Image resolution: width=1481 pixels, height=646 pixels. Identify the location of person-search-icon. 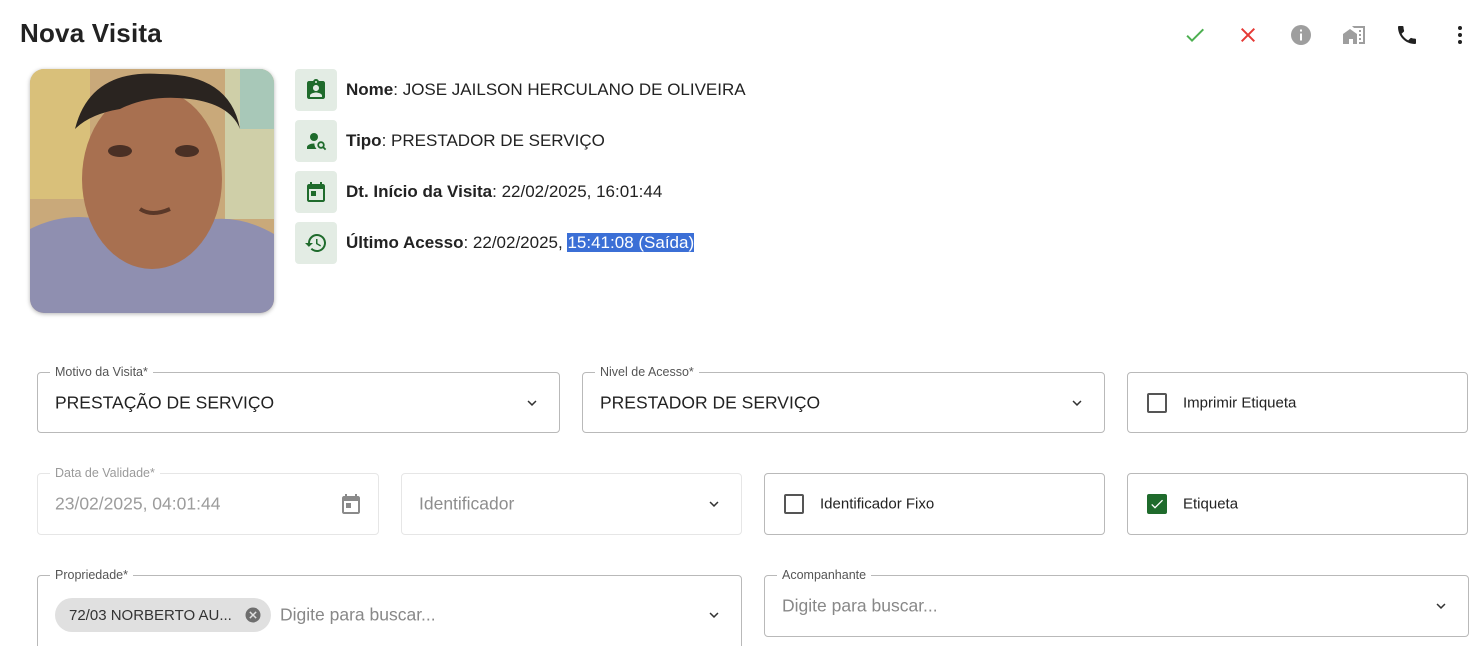
(316, 141).